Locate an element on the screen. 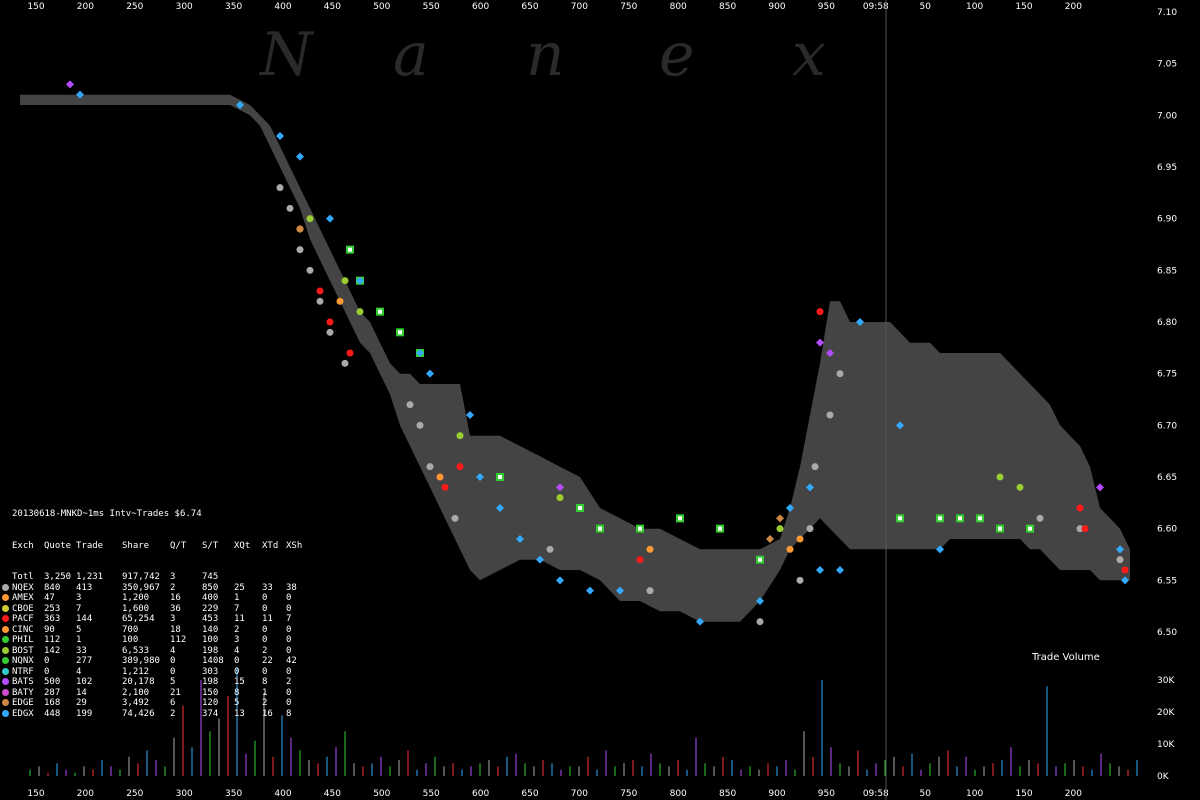 This screenshot has width=1200, height=800. volume-tick-label: 20K is located at coordinates (1166, 713).